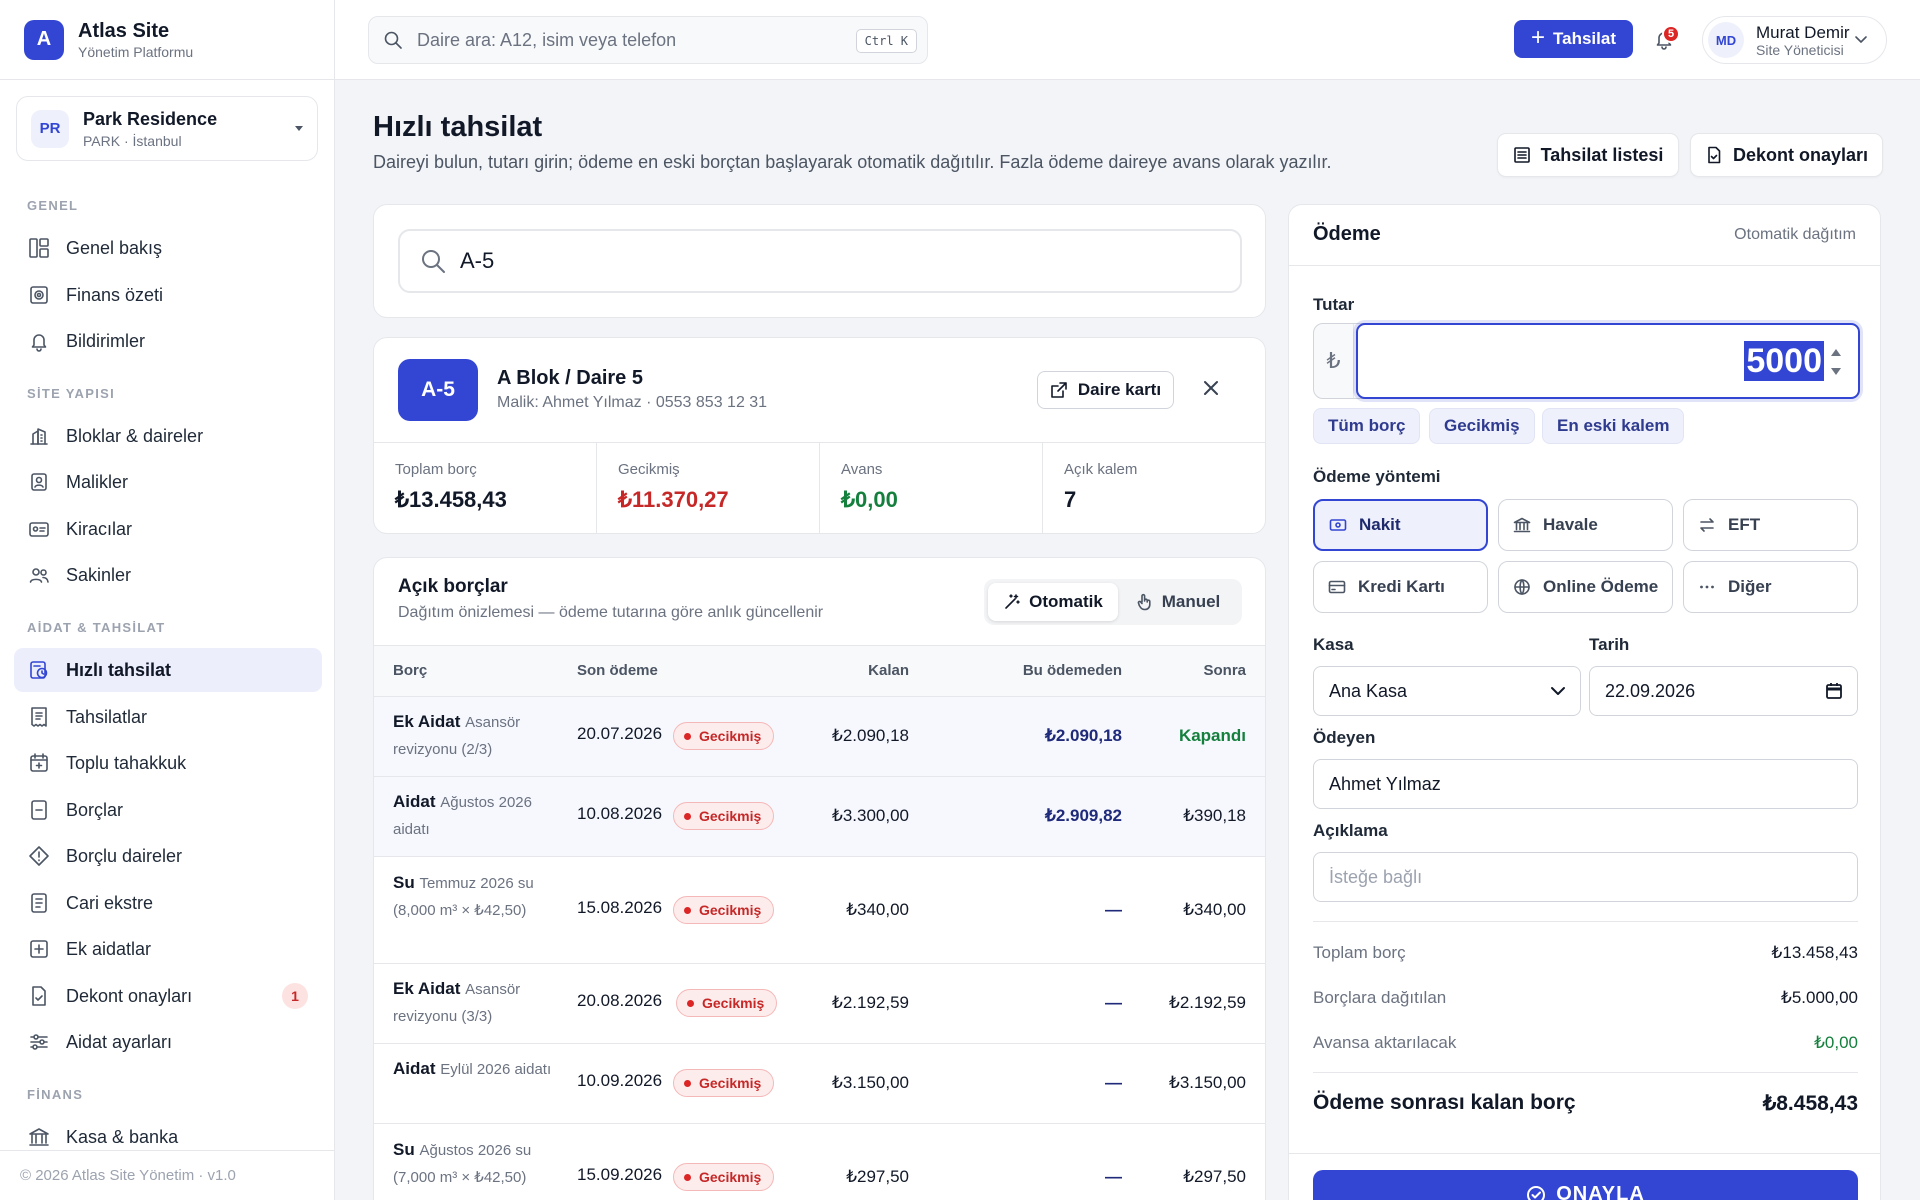 The width and height of the screenshot is (1920, 1200). I want to click on user-menu: MD Murat Demir Site Yöneticisi, so click(1794, 40).